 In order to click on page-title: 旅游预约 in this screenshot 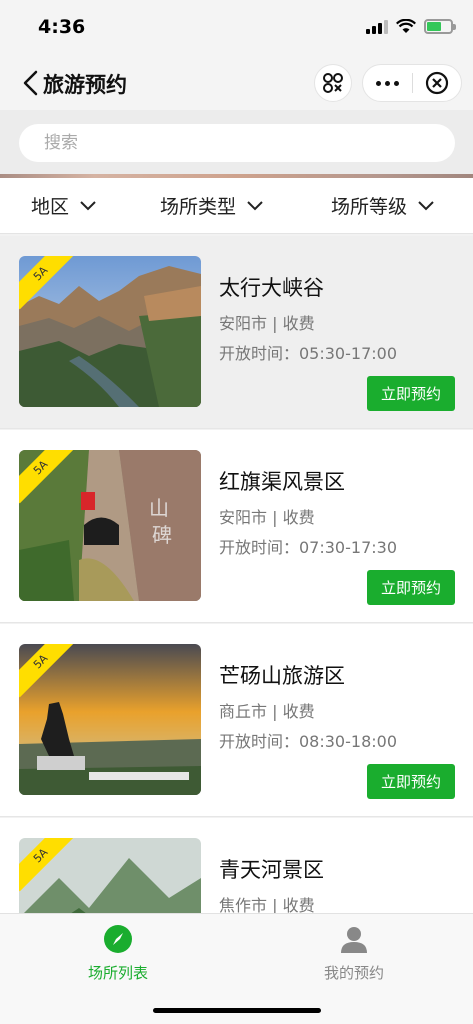, I will do `click(85, 85)`.